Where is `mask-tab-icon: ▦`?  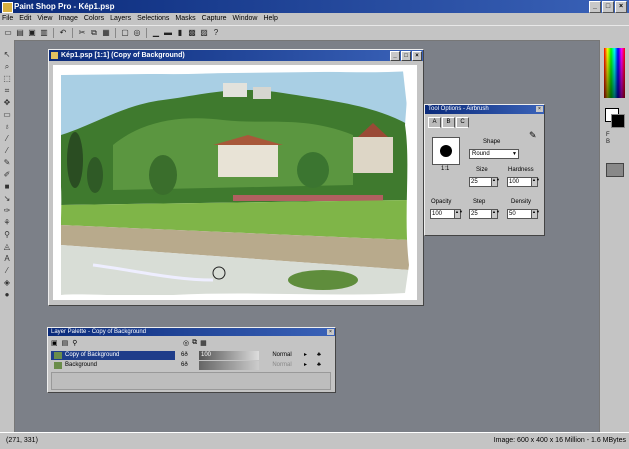 mask-tab-icon: ▦ is located at coordinates (203, 343).